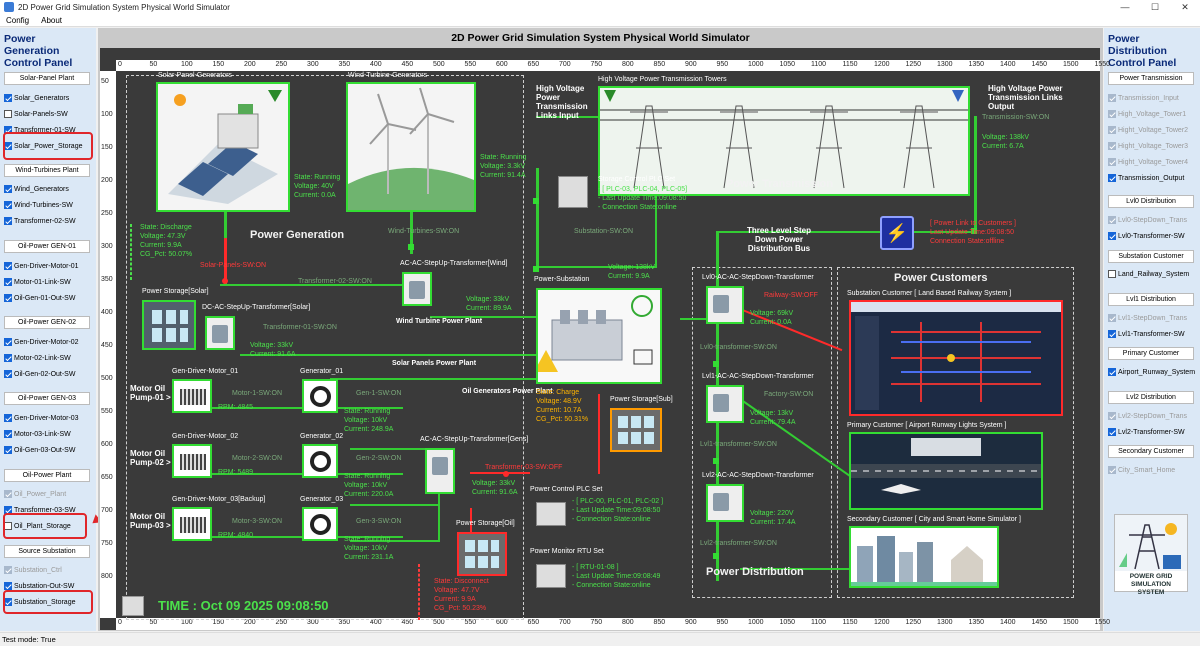 The image size is (1200, 646). I want to click on ruler-tick: 400, so click(107, 312).